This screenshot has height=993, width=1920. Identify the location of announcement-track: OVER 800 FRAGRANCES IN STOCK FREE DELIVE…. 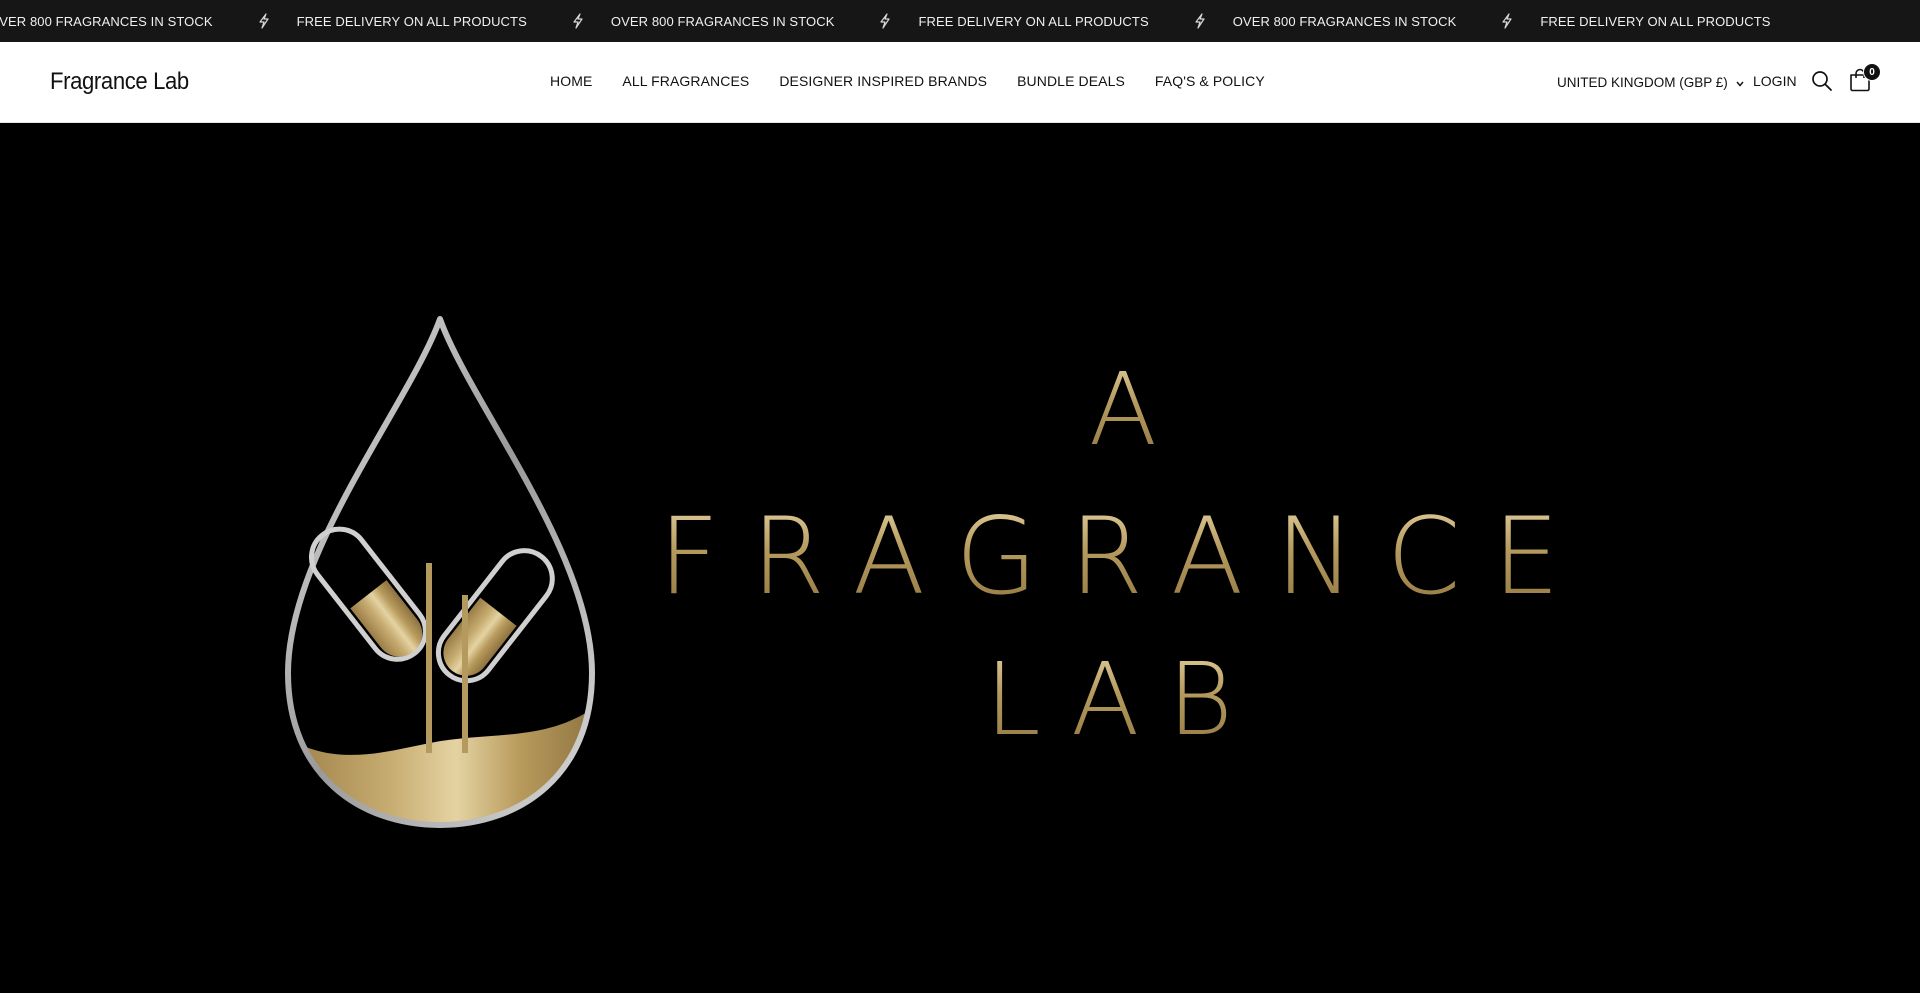
(907, 21).